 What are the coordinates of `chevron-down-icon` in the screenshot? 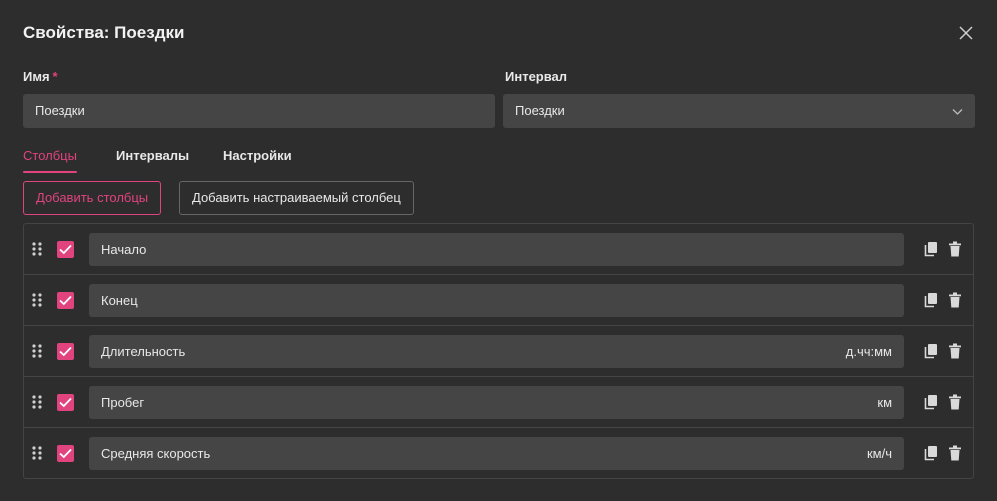 It's located at (957, 112).